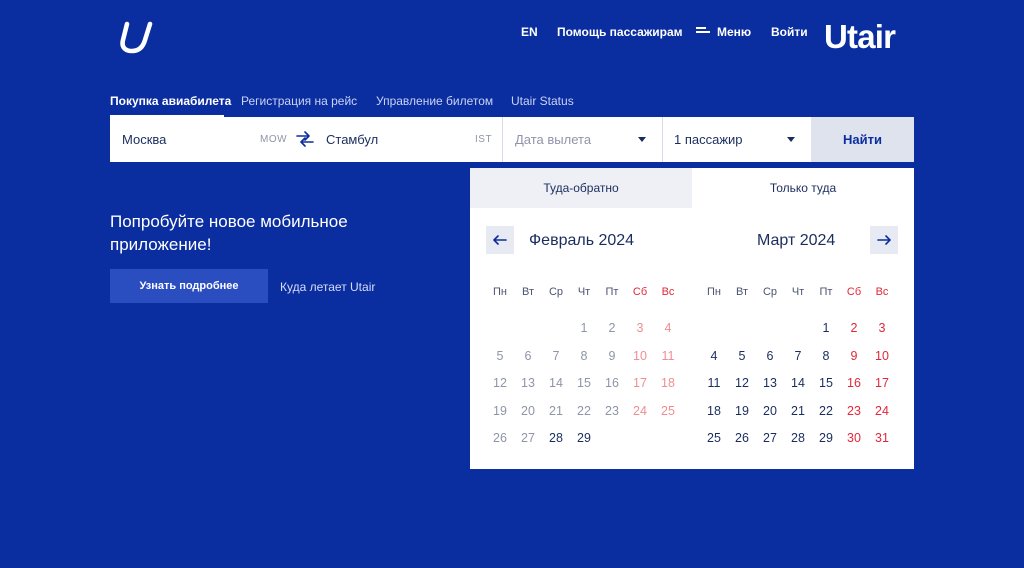 This screenshot has height=568, width=1024. Describe the element at coordinates (327, 287) in the screenshot. I see `route-map-link: Куда летает Utair` at that location.